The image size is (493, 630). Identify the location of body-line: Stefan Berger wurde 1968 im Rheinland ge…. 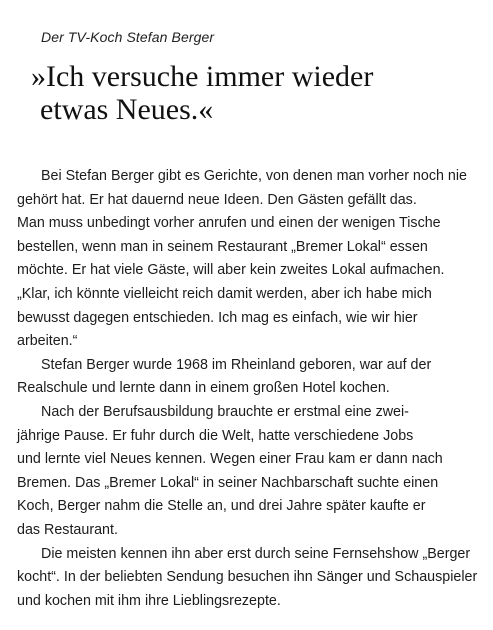
(236, 364).